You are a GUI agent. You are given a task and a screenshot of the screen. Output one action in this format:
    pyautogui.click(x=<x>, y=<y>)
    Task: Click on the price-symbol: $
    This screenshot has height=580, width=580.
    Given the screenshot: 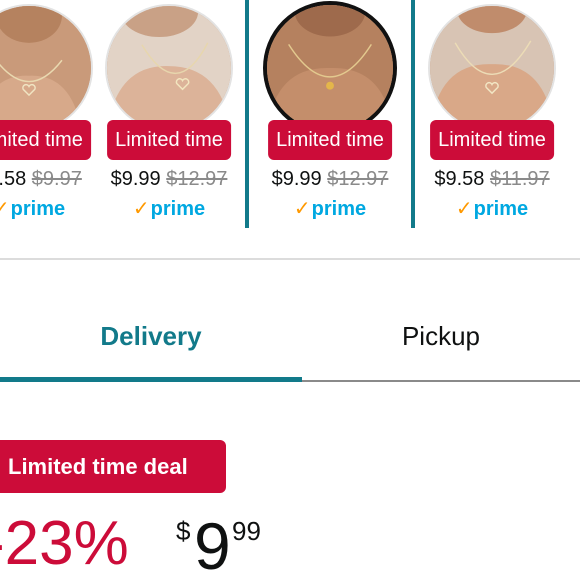 What is the action you would take?
    pyautogui.click(x=183, y=531)
    